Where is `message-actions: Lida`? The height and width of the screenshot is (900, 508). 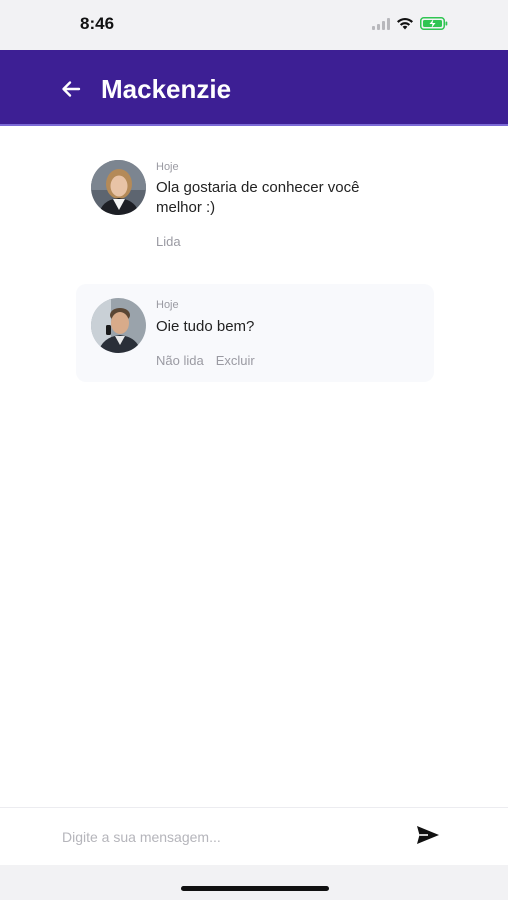
message-actions: Lida is located at coordinates (168, 241).